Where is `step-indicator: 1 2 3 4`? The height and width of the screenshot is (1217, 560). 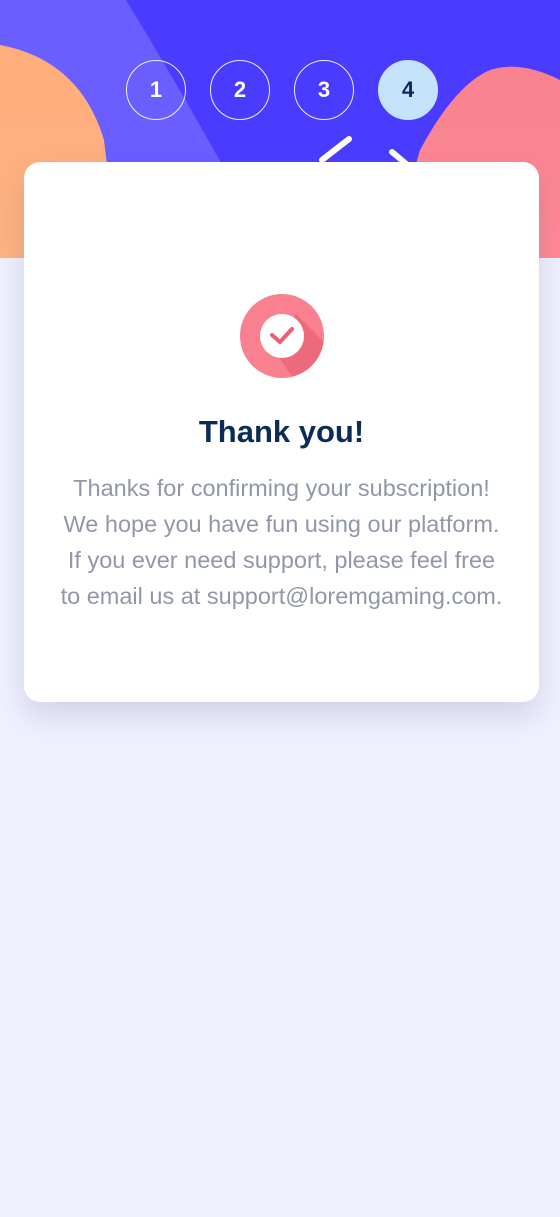 step-indicator: 1 2 3 4 is located at coordinates (280, 90).